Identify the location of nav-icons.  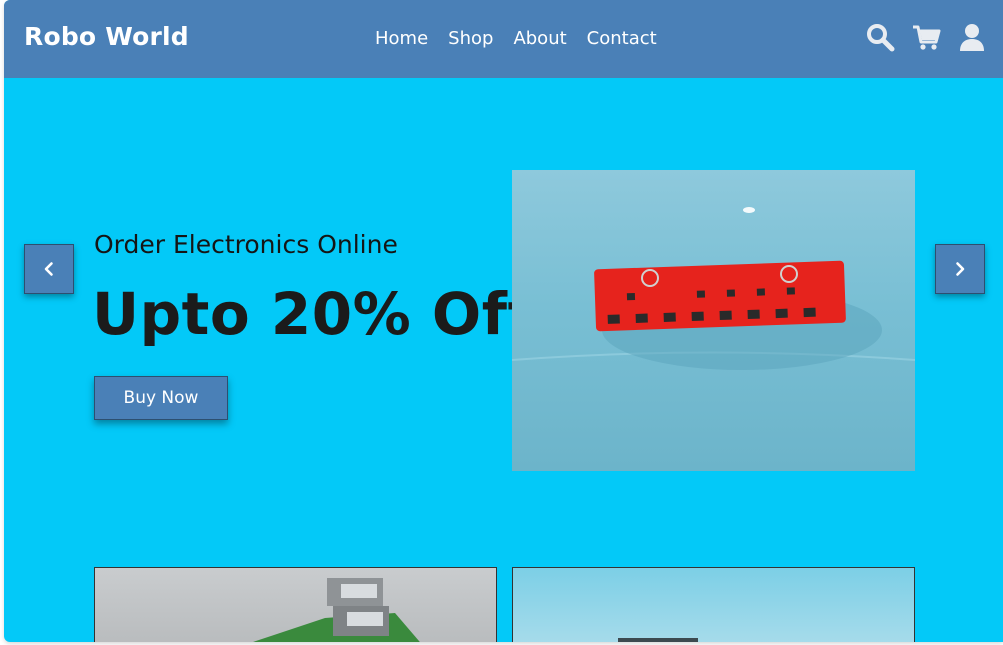
(926, 37).